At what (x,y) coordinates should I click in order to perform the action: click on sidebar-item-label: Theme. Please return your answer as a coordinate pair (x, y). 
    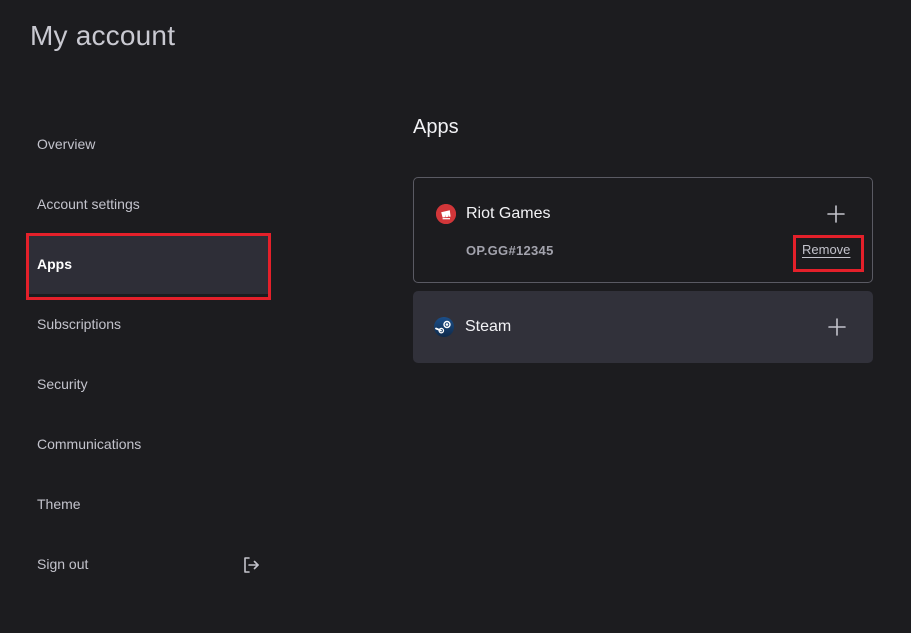
    Looking at the image, I should click on (59, 504).